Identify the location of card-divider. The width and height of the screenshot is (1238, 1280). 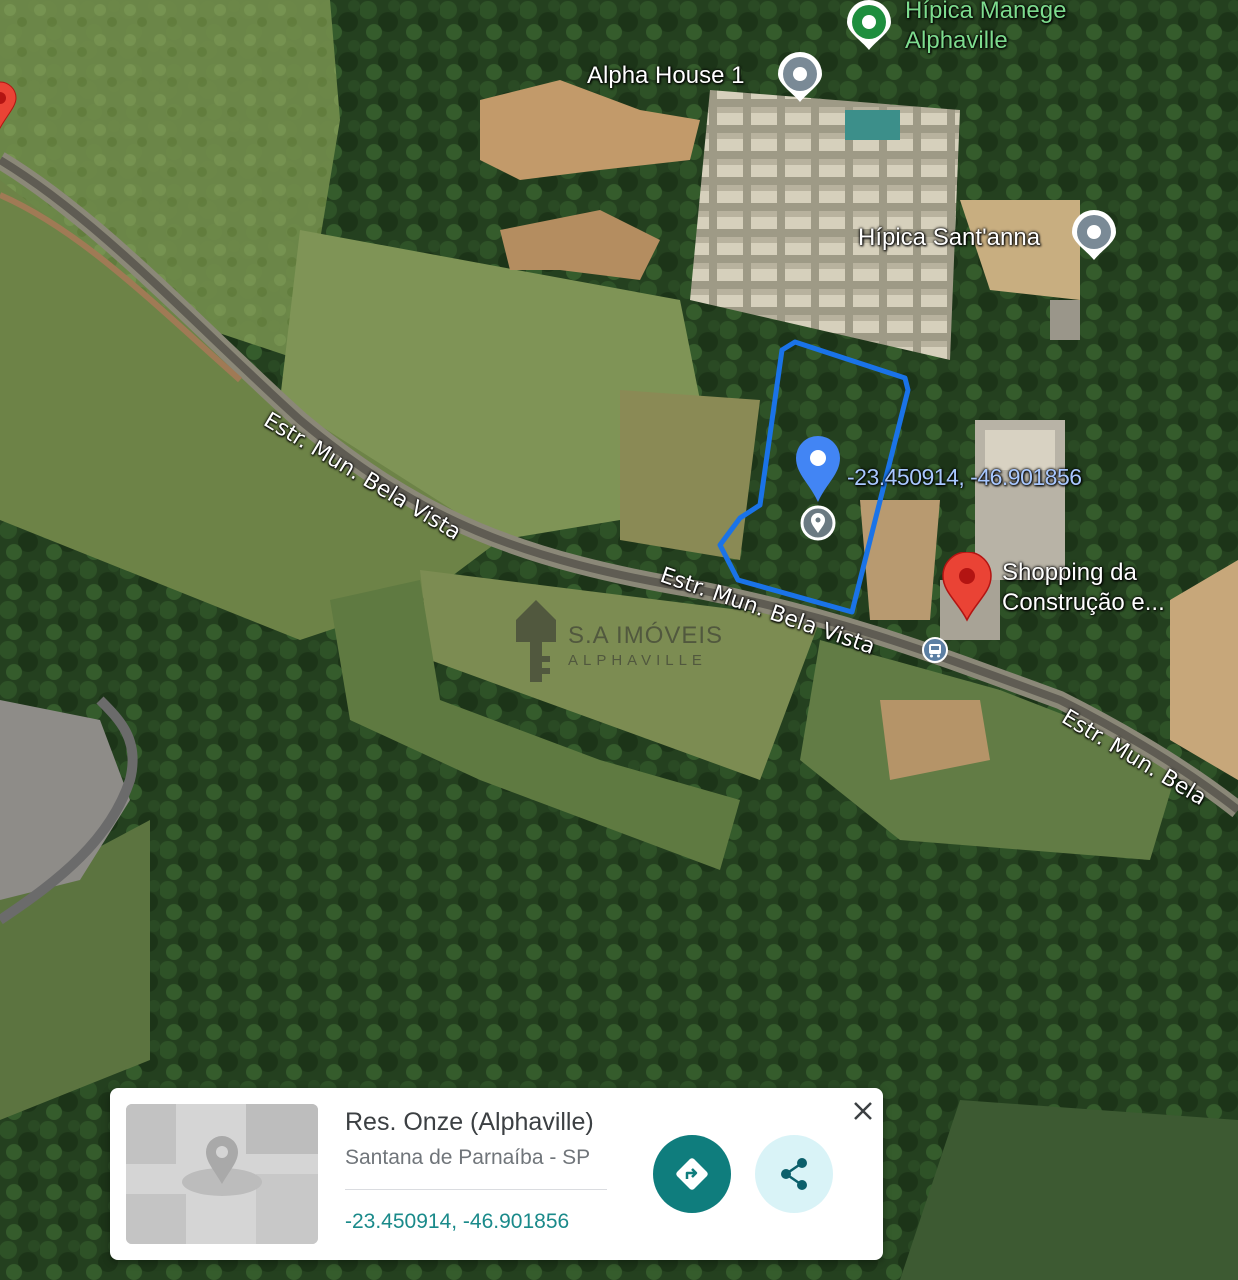
(476, 1189).